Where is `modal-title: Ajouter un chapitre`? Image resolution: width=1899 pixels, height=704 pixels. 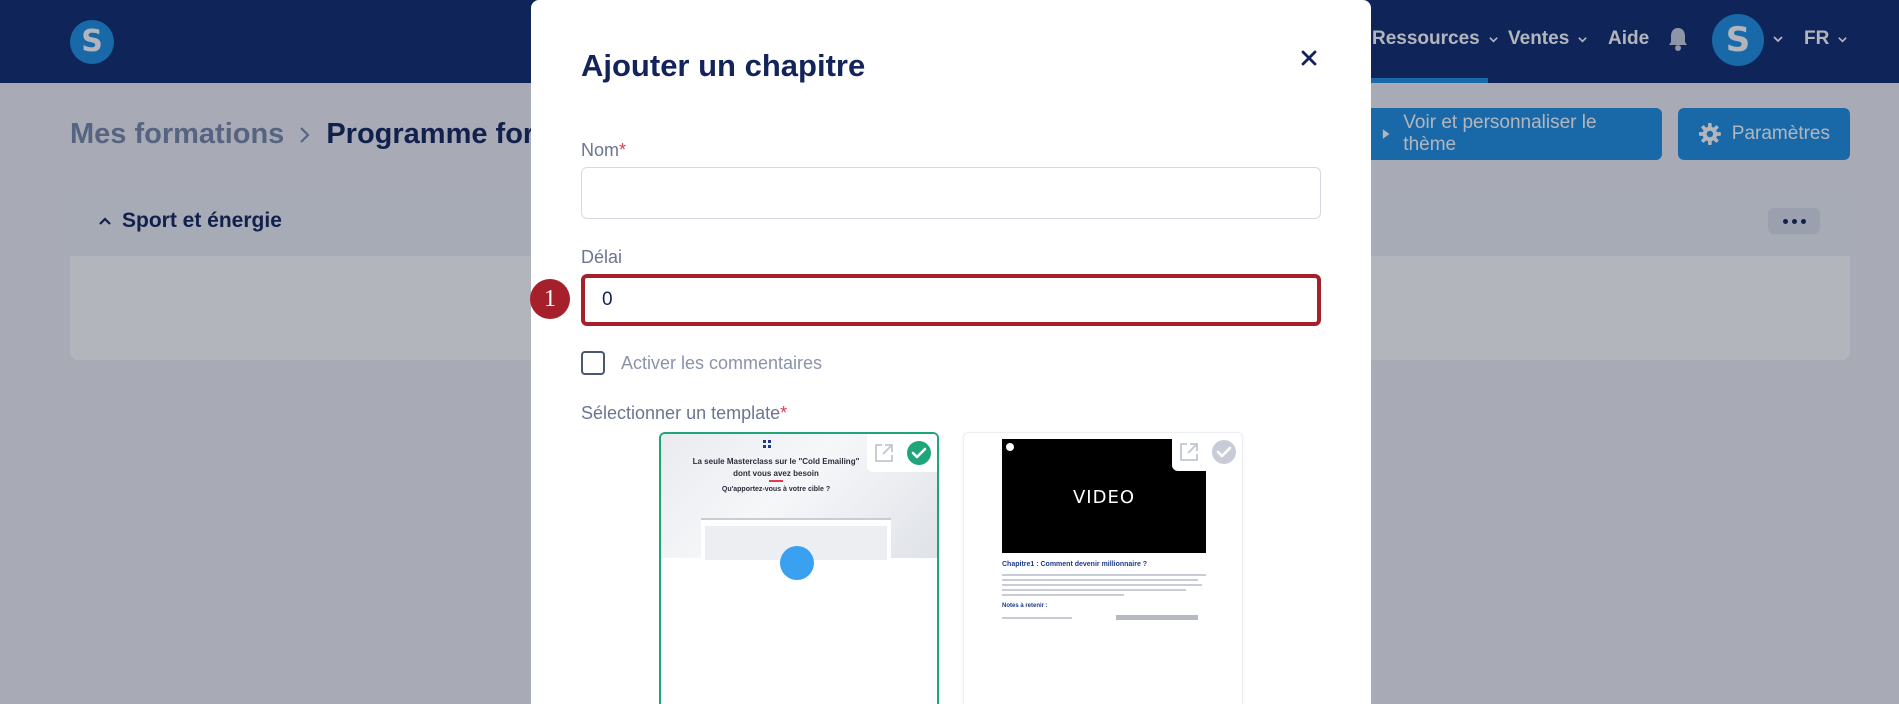
modal-title: Ajouter un chapitre is located at coordinates (723, 65).